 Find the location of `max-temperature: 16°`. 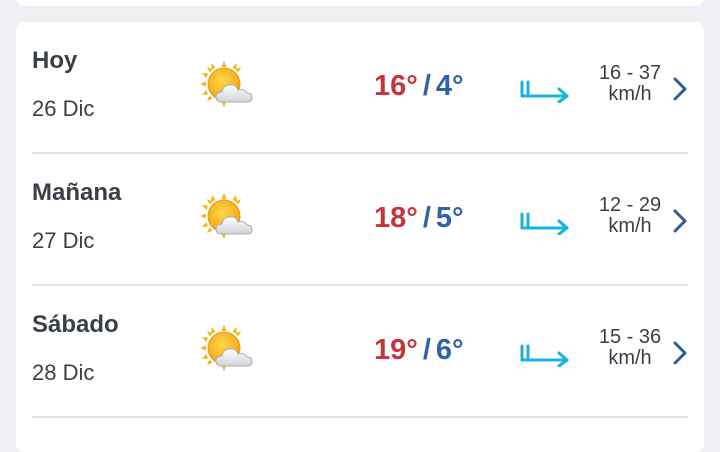

max-temperature: 16° is located at coordinates (396, 86).